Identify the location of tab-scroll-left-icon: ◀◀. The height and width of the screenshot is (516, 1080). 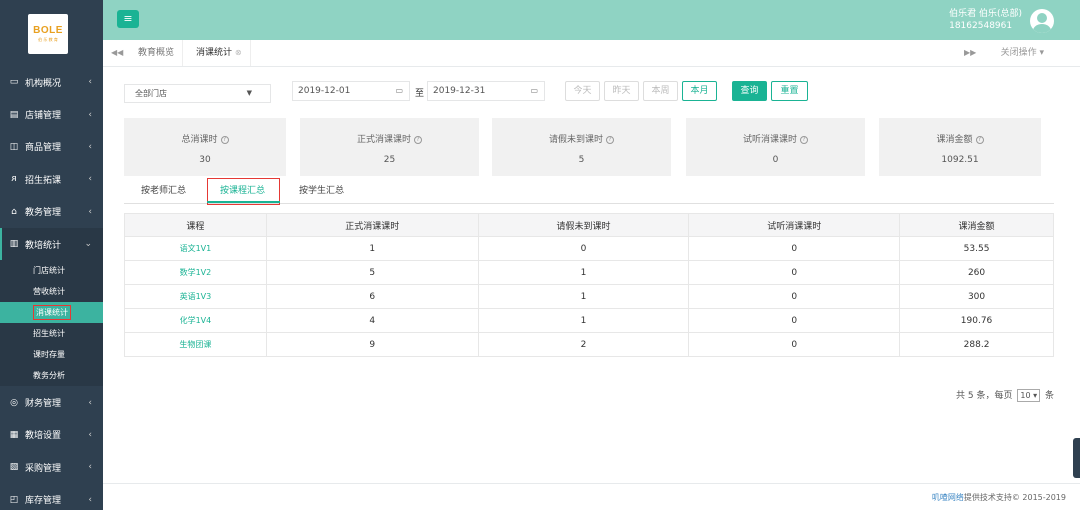
(117, 53).